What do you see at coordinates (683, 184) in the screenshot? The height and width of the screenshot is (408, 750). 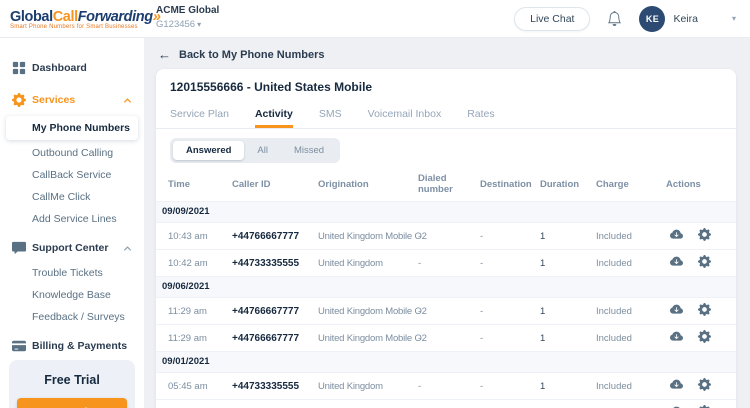 I see `column-header-actions: Actions` at bounding box center [683, 184].